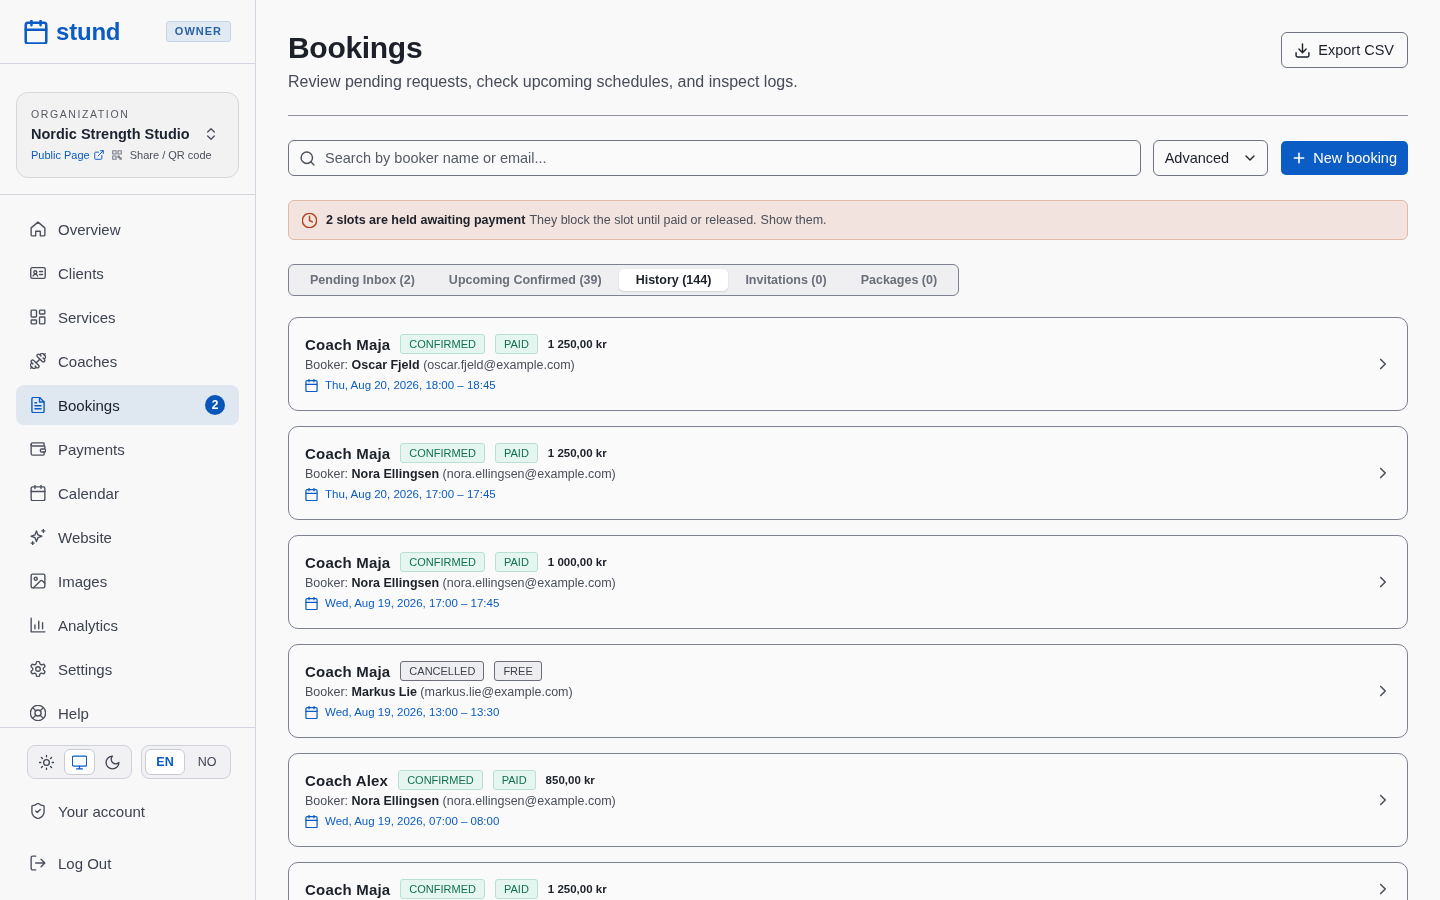 Image resolution: width=1440 pixels, height=900 pixels. I want to click on public-page-link: Public Page, so click(67, 155).